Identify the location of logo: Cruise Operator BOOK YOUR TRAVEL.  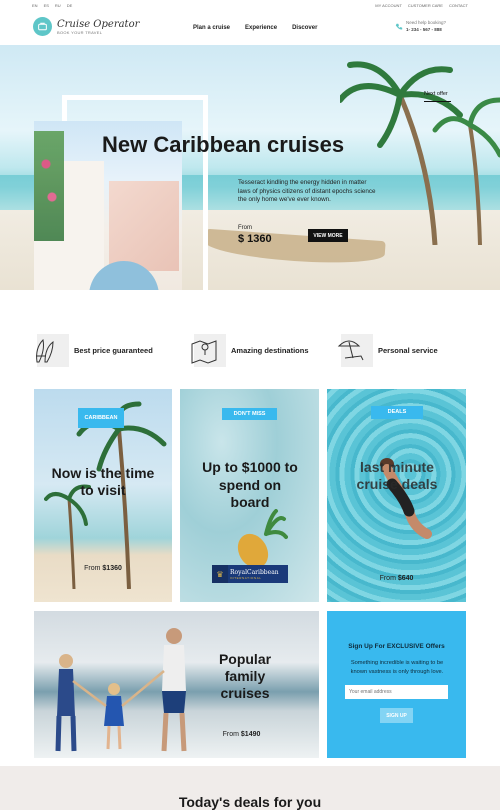
(86, 26).